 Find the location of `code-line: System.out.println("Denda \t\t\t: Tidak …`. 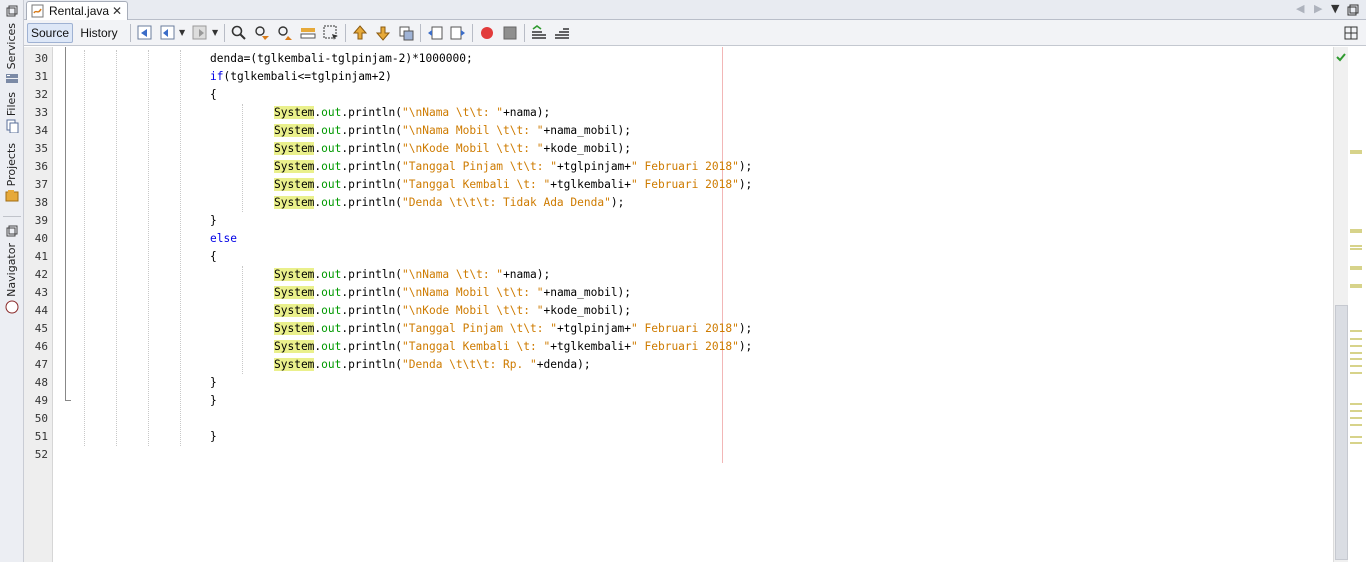

code-line: System.out.println("Denda \t\t\t: Tidak … is located at coordinates (449, 203).